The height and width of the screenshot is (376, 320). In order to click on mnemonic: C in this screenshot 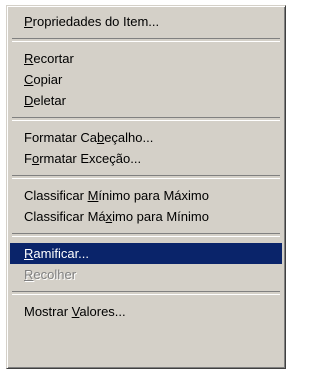, I will do `click(29, 79)`.